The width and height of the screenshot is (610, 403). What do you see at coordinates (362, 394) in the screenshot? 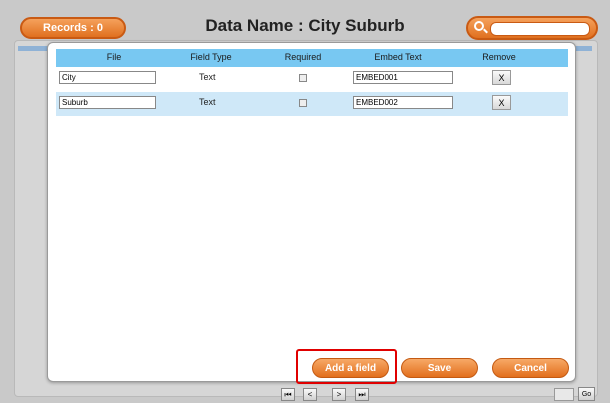
I see `last-page-button: ⏭` at bounding box center [362, 394].